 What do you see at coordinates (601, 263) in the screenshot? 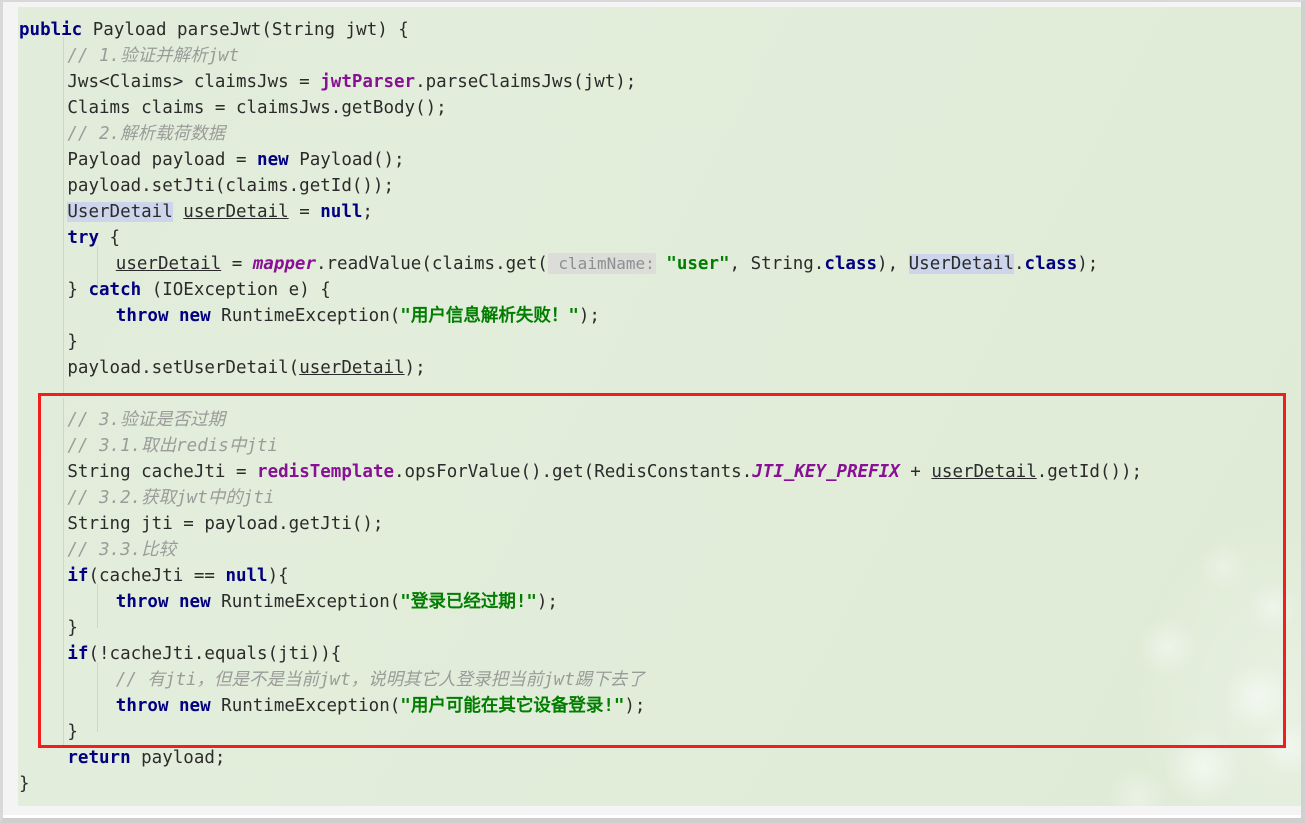
I see `code-token-hint: claimName:` at bounding box center [601, 263].